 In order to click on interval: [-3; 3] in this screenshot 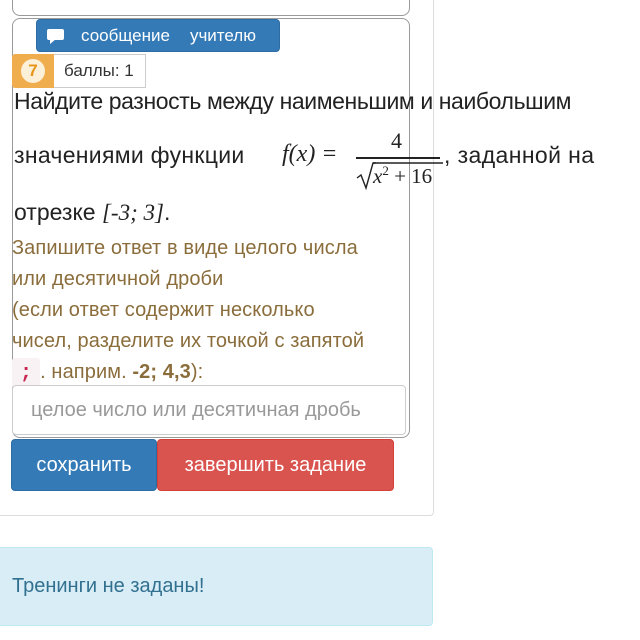, I will do `click(132, 212)`.